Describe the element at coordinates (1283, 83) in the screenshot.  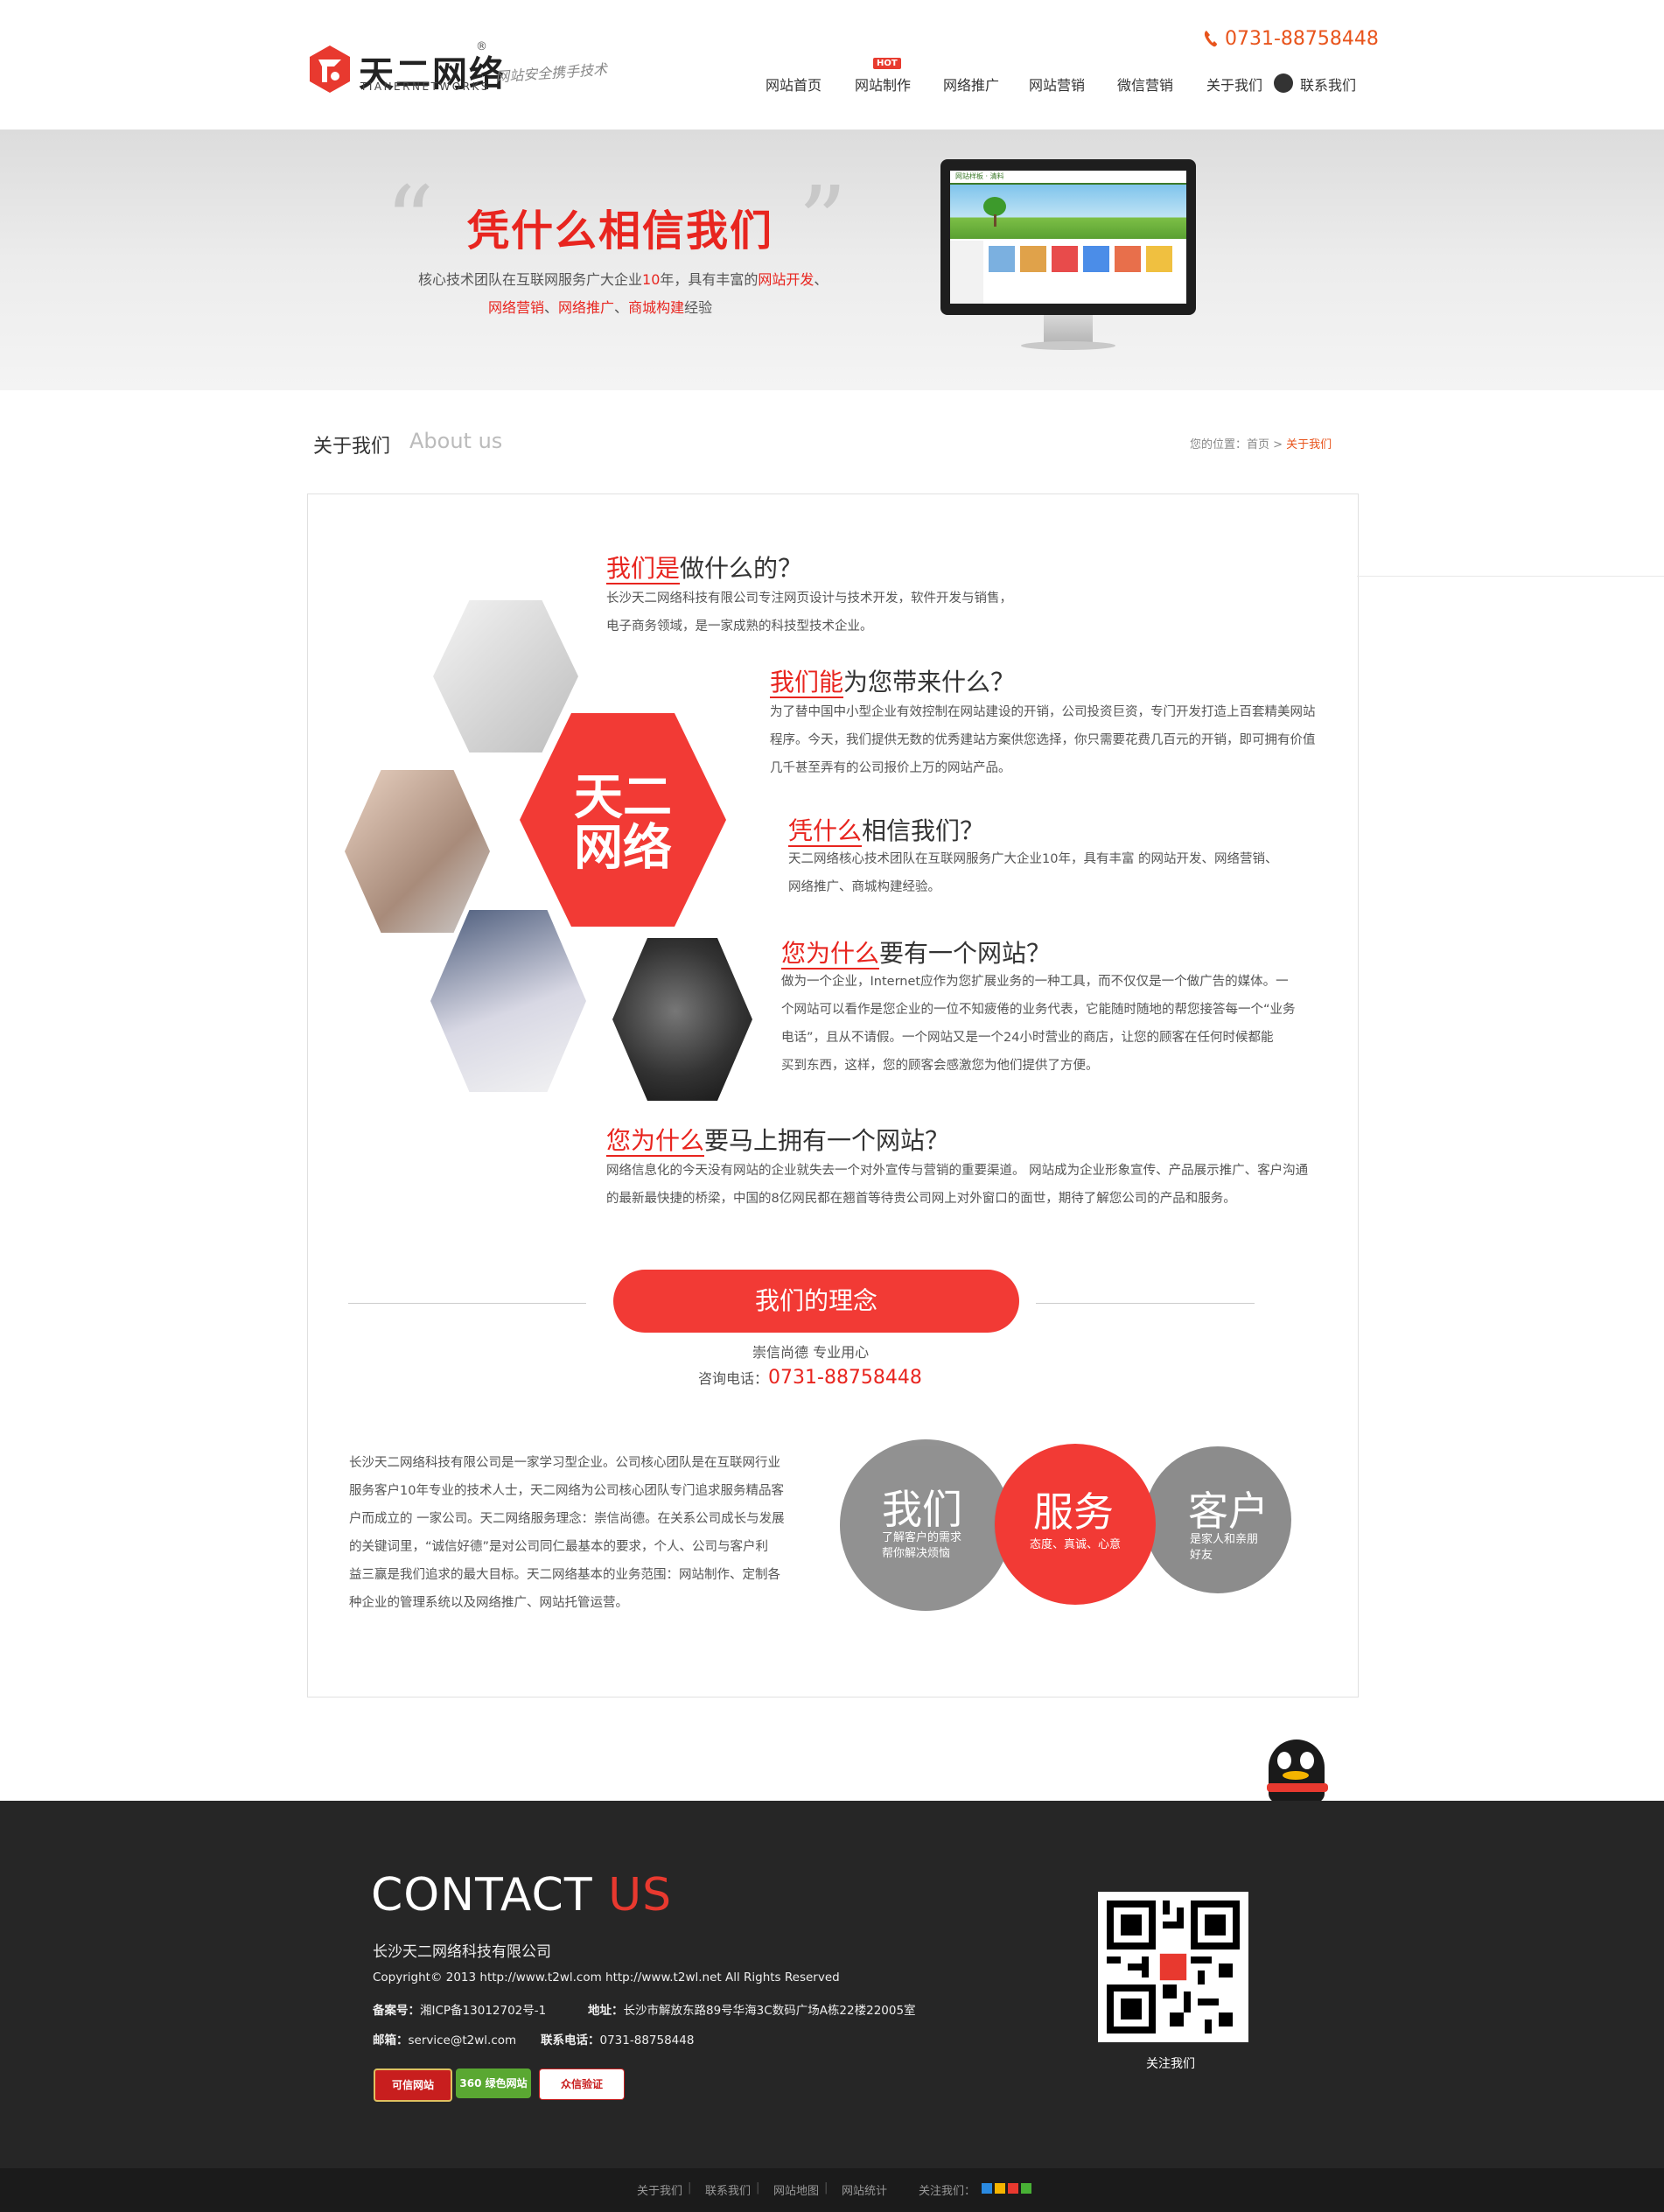
I see `qq-icon` at that location.